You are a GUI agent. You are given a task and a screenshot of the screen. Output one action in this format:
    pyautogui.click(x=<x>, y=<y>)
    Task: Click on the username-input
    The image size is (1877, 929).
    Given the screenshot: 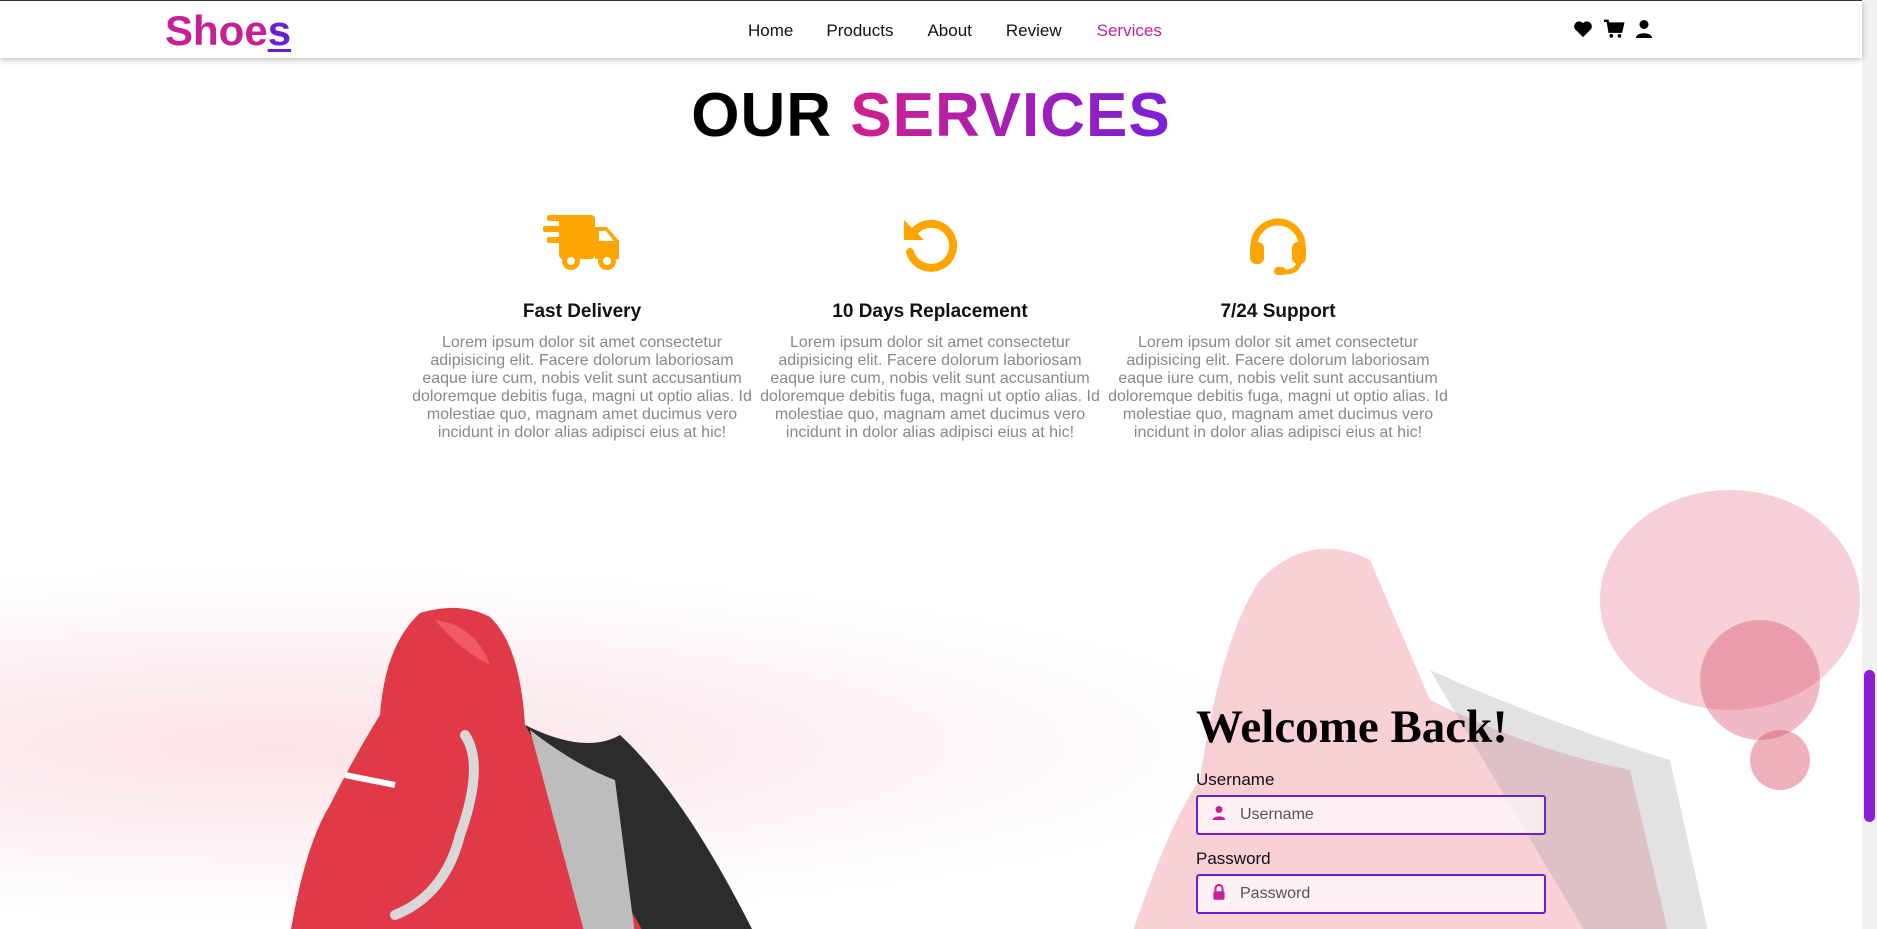 What is the action you would take?
    pyautogui.click(x=1380, y=815)
    